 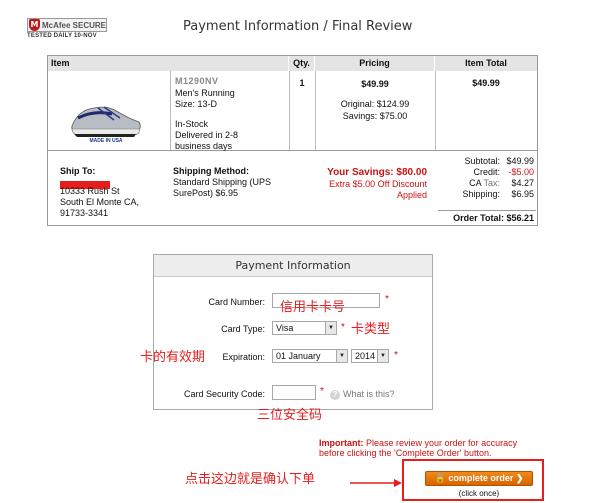 I want to click on payment-panel-title: Payment Information, so click(x=293, y=266).